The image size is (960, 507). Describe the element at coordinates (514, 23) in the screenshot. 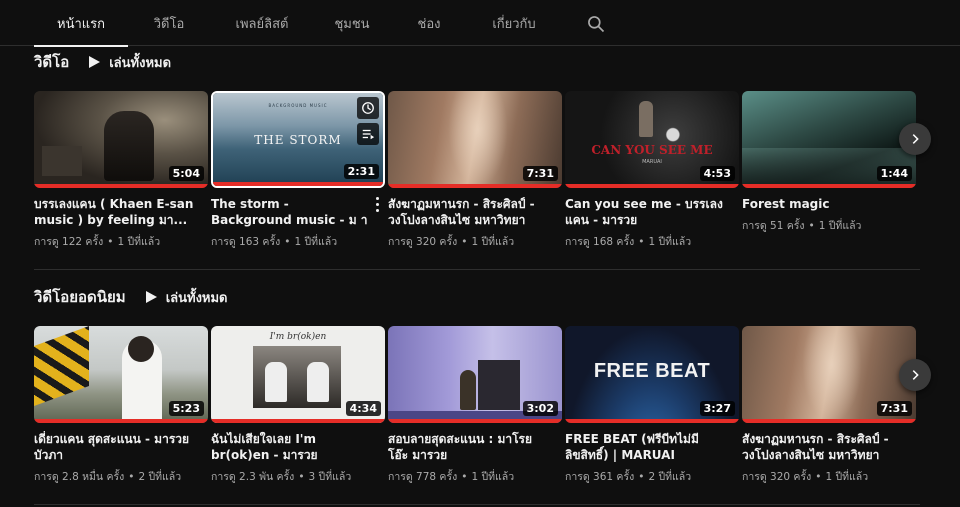

I see `tab-about: เกี่ยวกับ` at that location.